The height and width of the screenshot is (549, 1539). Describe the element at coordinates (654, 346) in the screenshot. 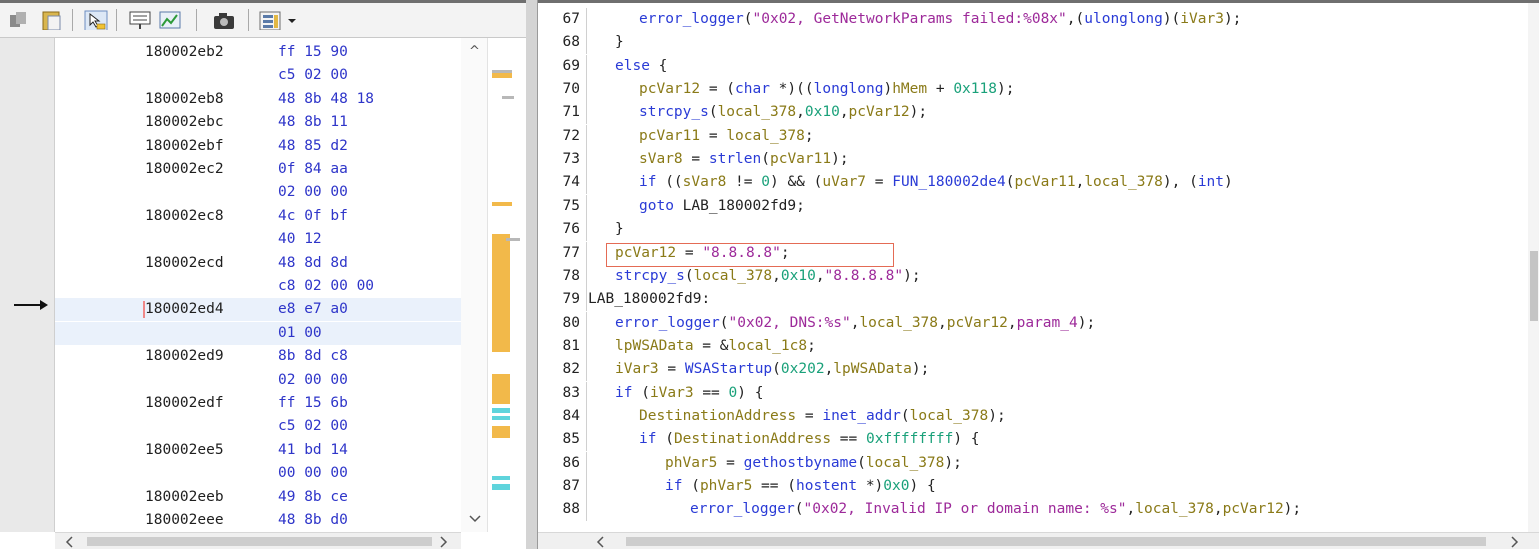

I see `code-token: lpWSAData` at that location.